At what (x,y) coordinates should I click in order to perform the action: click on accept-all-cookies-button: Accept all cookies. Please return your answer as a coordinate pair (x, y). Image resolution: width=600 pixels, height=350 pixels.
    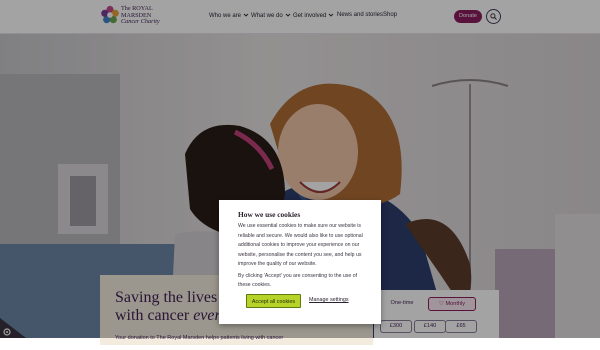
    Looking at the image, I should click on (273, 301).